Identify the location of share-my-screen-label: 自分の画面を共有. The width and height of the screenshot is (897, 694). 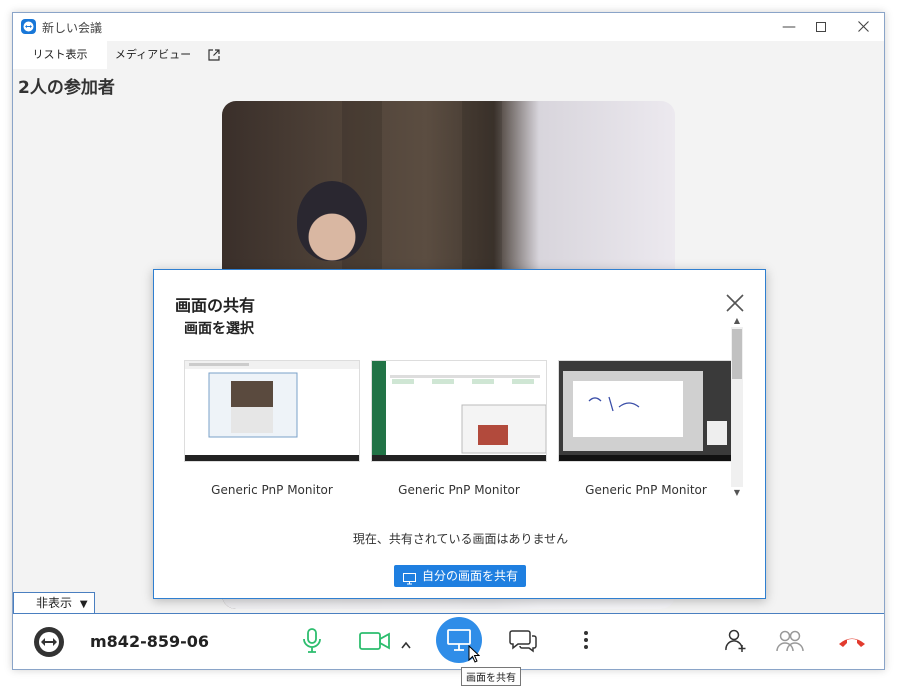
(470, 576).